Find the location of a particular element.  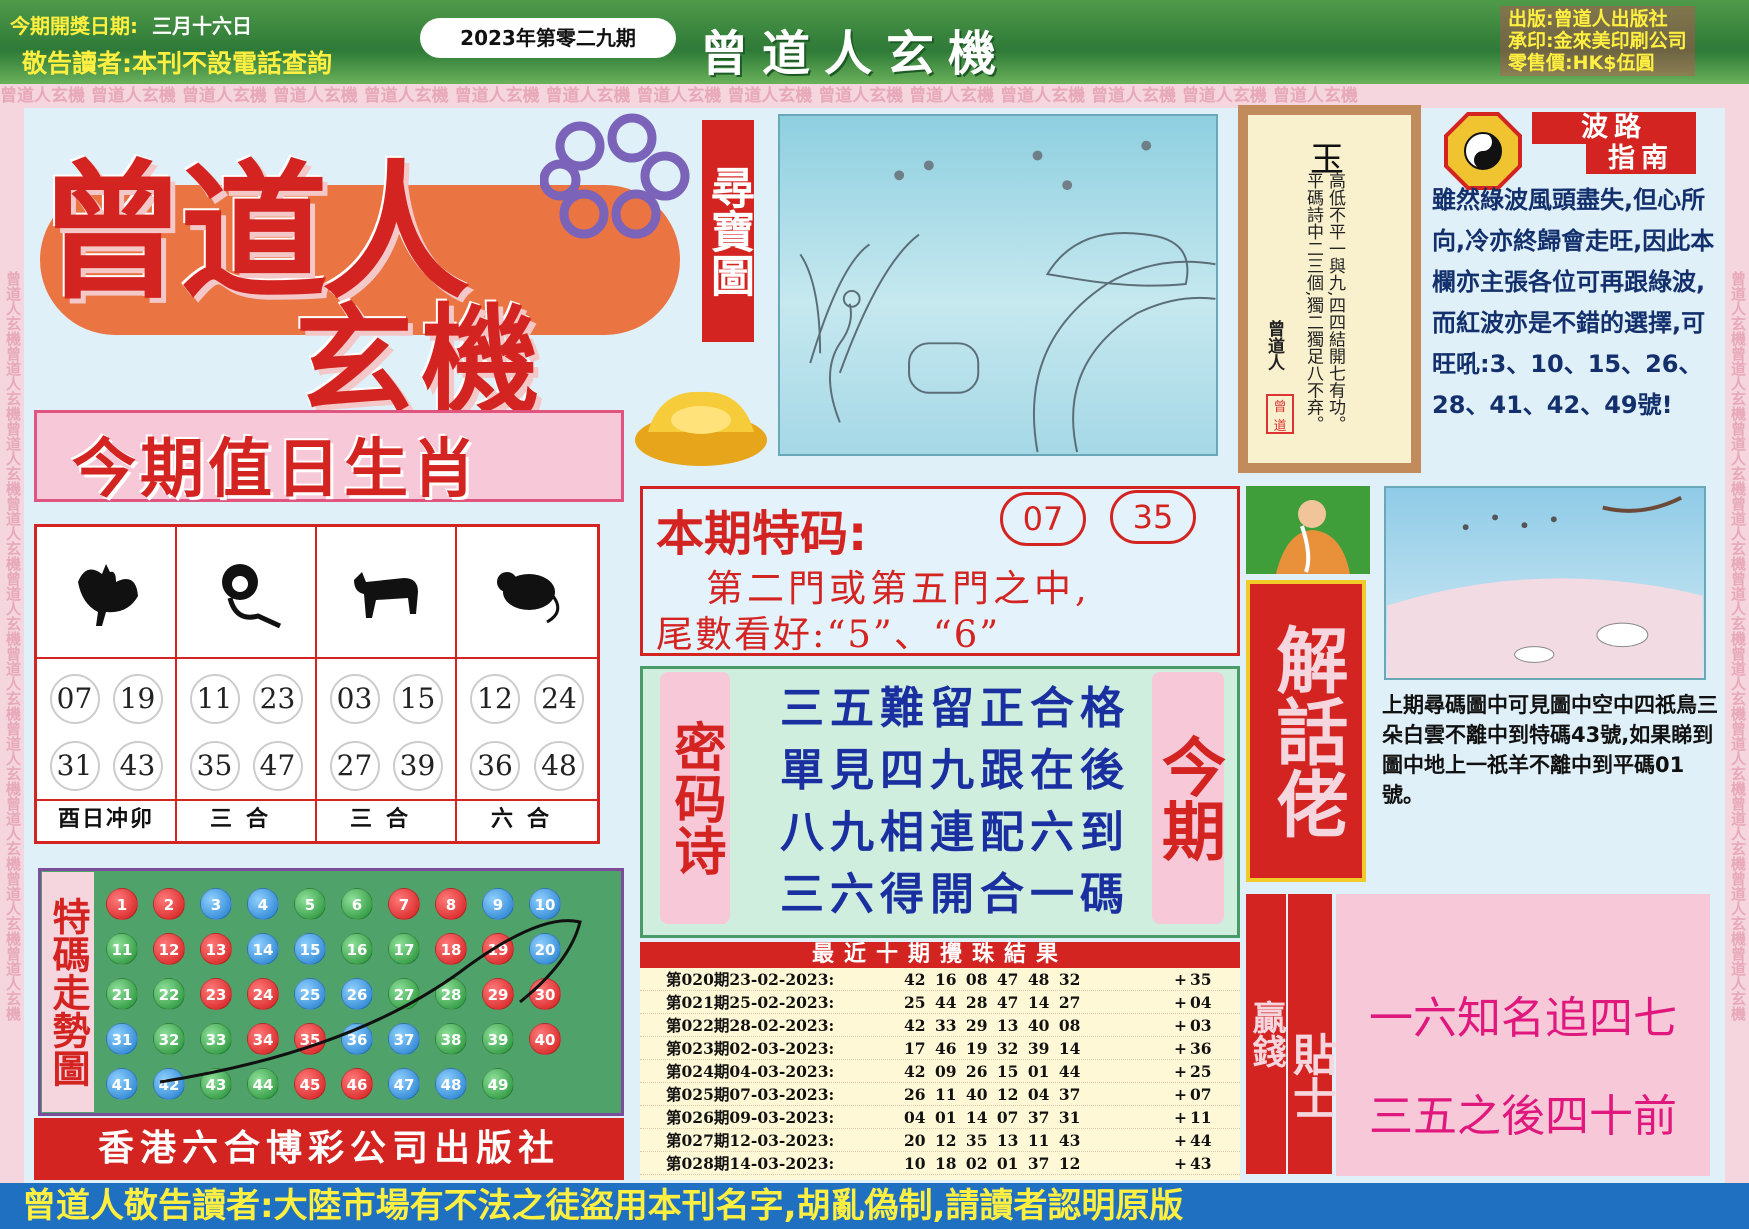

last-issue-illustration is located at coordinates (1545, 583).